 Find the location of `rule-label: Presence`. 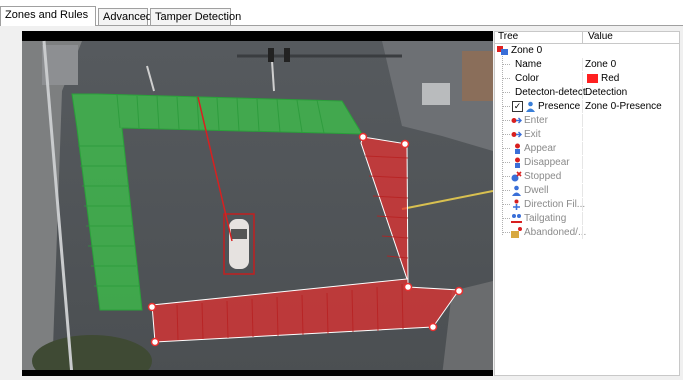

rule-label: Presence is located at coordinates (559, 106).